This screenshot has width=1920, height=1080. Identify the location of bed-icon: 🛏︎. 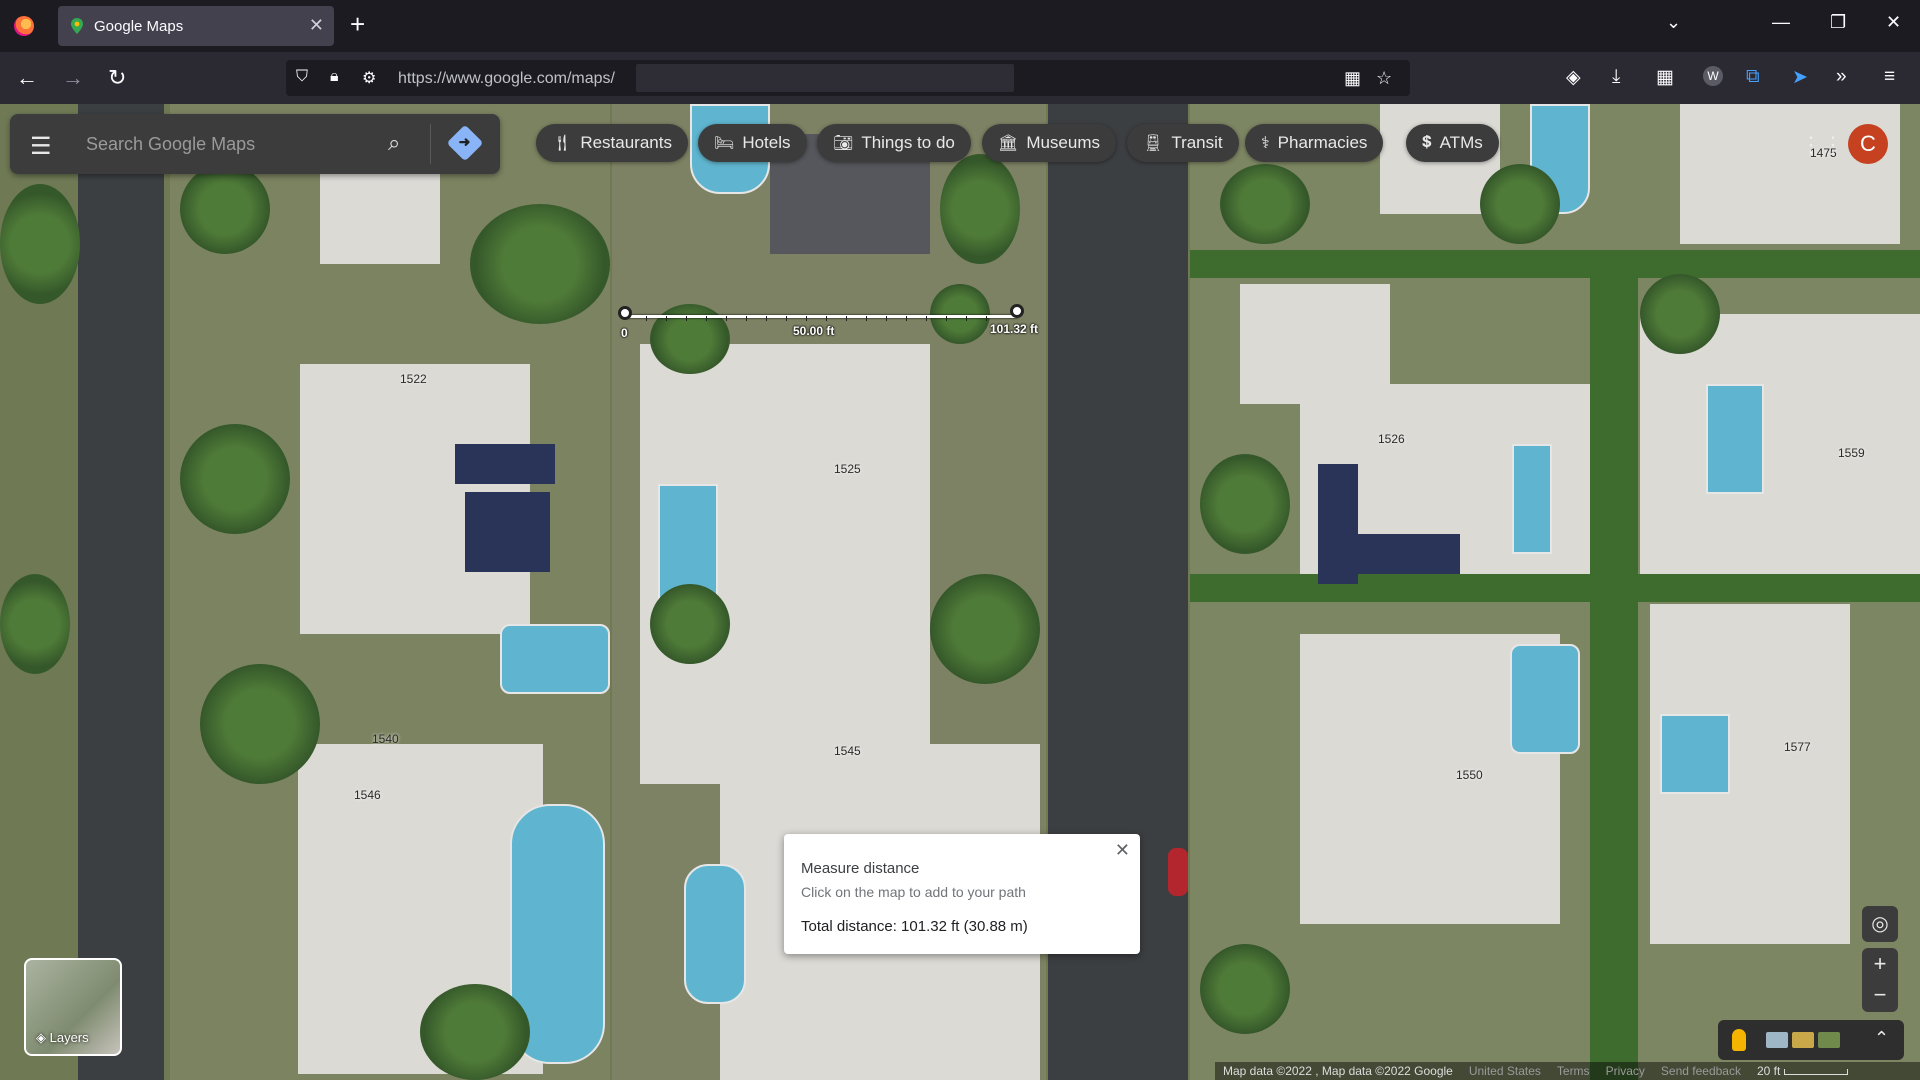
(724, 143).